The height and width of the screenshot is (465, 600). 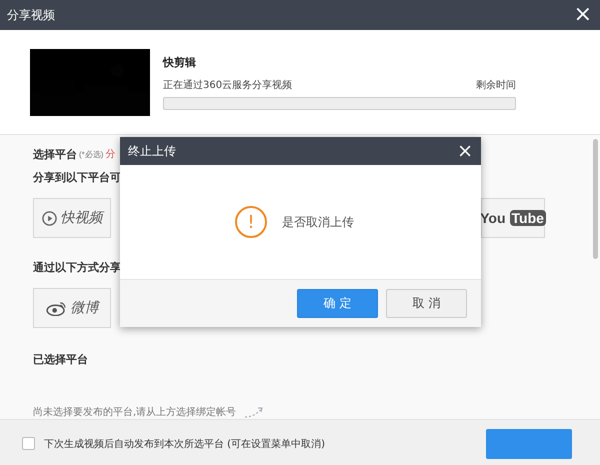 What do you see at coordinates (77, 177) in the screenshot?
I see `section-subtitle: 分享到以下平台可` at bounding box center [77, 177].